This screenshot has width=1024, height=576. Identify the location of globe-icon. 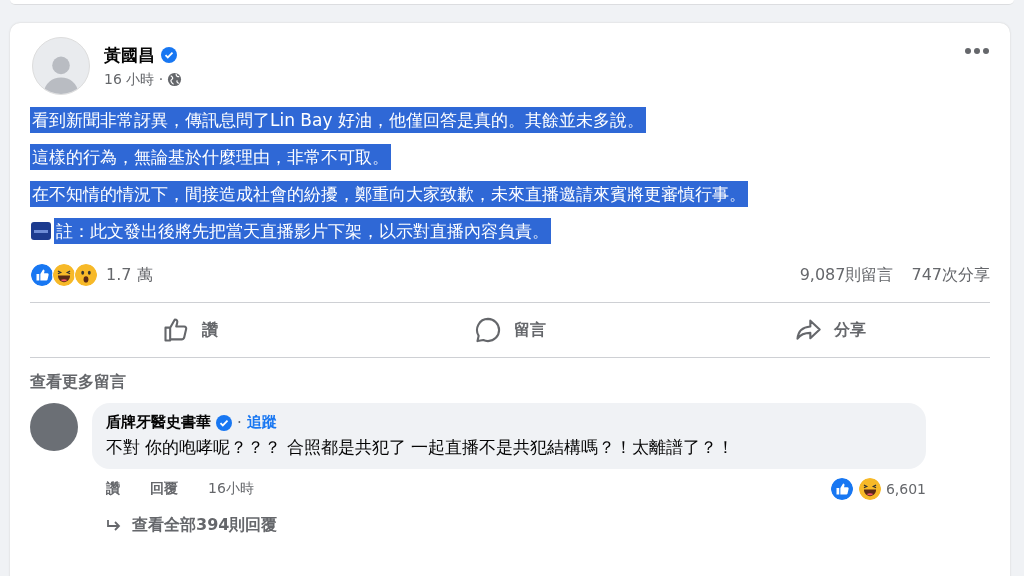
(175, 79).